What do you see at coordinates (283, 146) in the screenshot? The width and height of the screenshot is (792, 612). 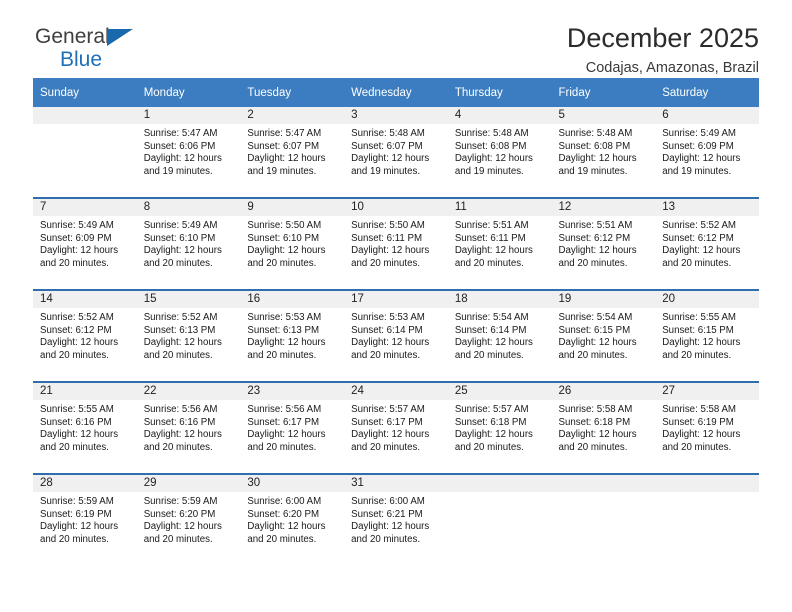 I see `sunset-text: Sunset: 6:07 PM` at bounding box center [283, 146].